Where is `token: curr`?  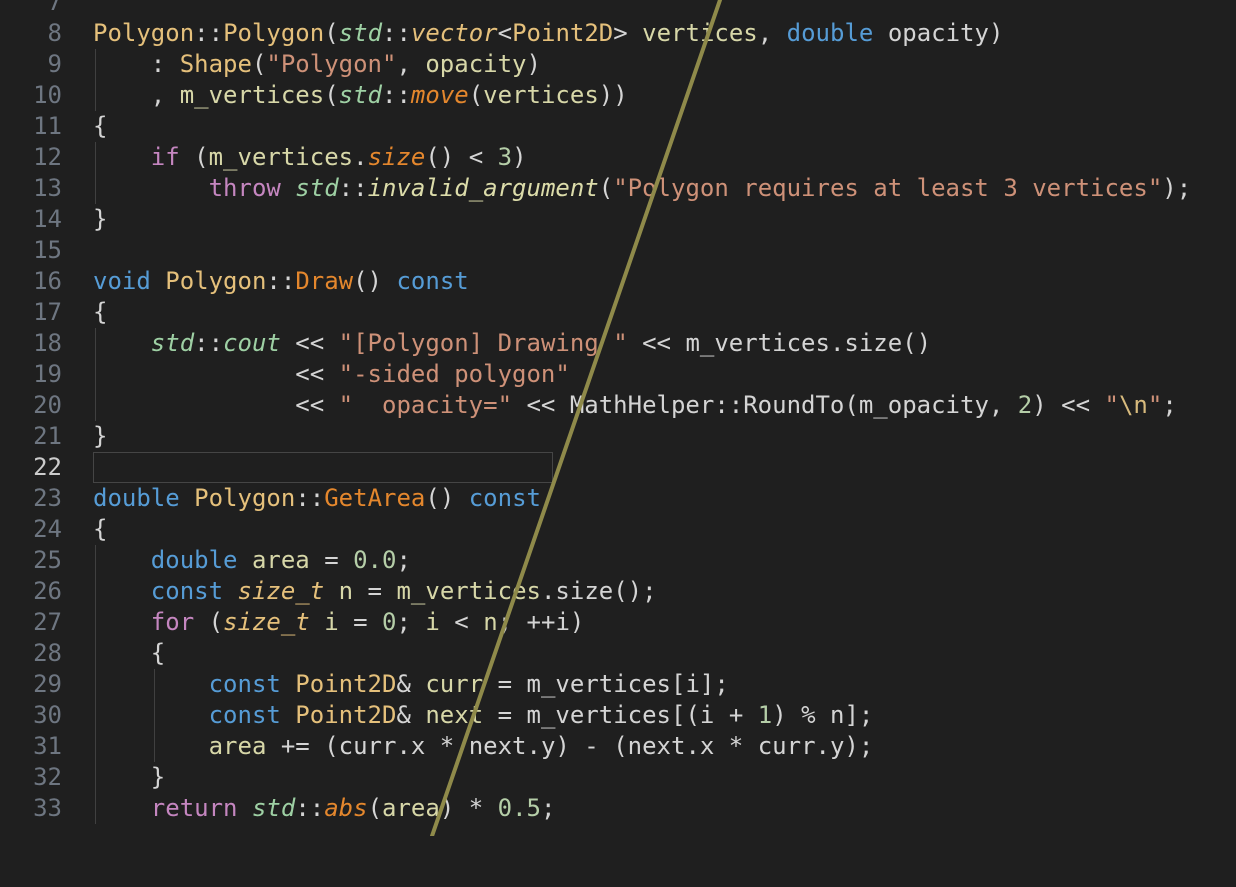
token: curr is located at coordinates (367, 746).